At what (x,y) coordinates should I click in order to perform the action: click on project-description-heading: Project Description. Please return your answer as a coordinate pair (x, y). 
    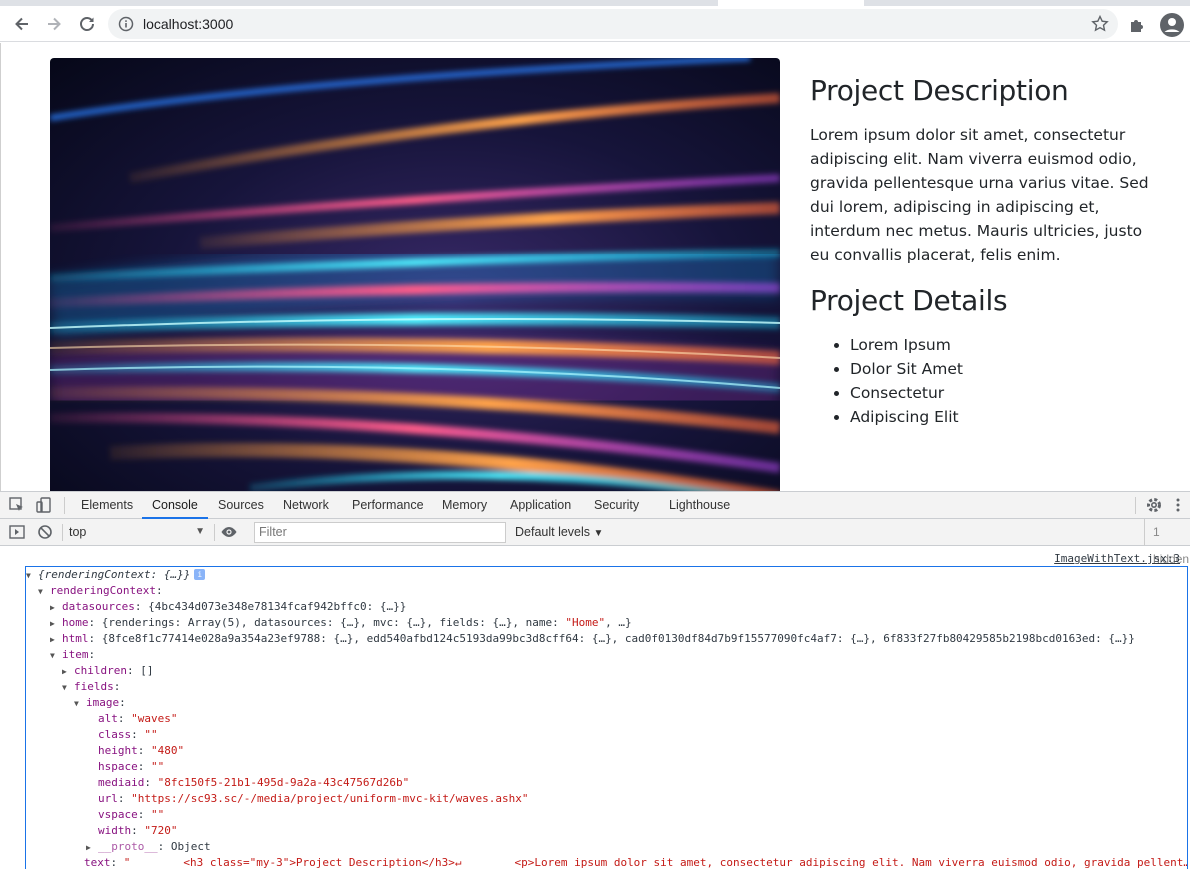
    Looking at the image, I should click on (939, 90).